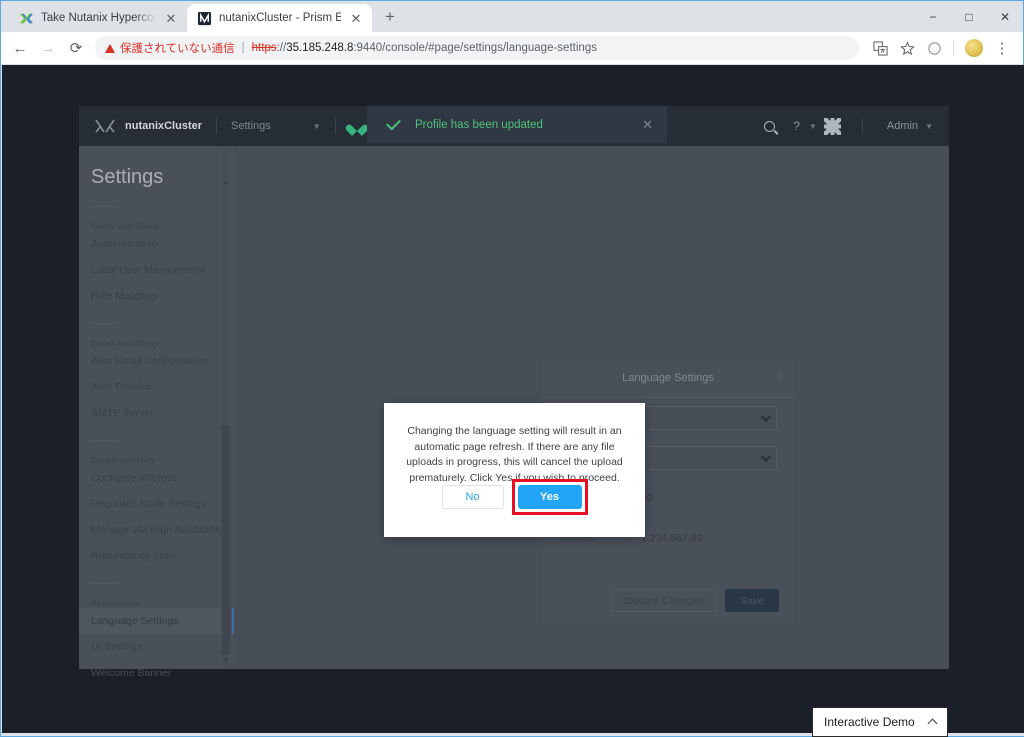 This screenshot has width=1024, height=737. What do you see at coordinates (902, 126) in the screenshot?
I see `user-menu-label: Admin` at bounding box center [902, 126].